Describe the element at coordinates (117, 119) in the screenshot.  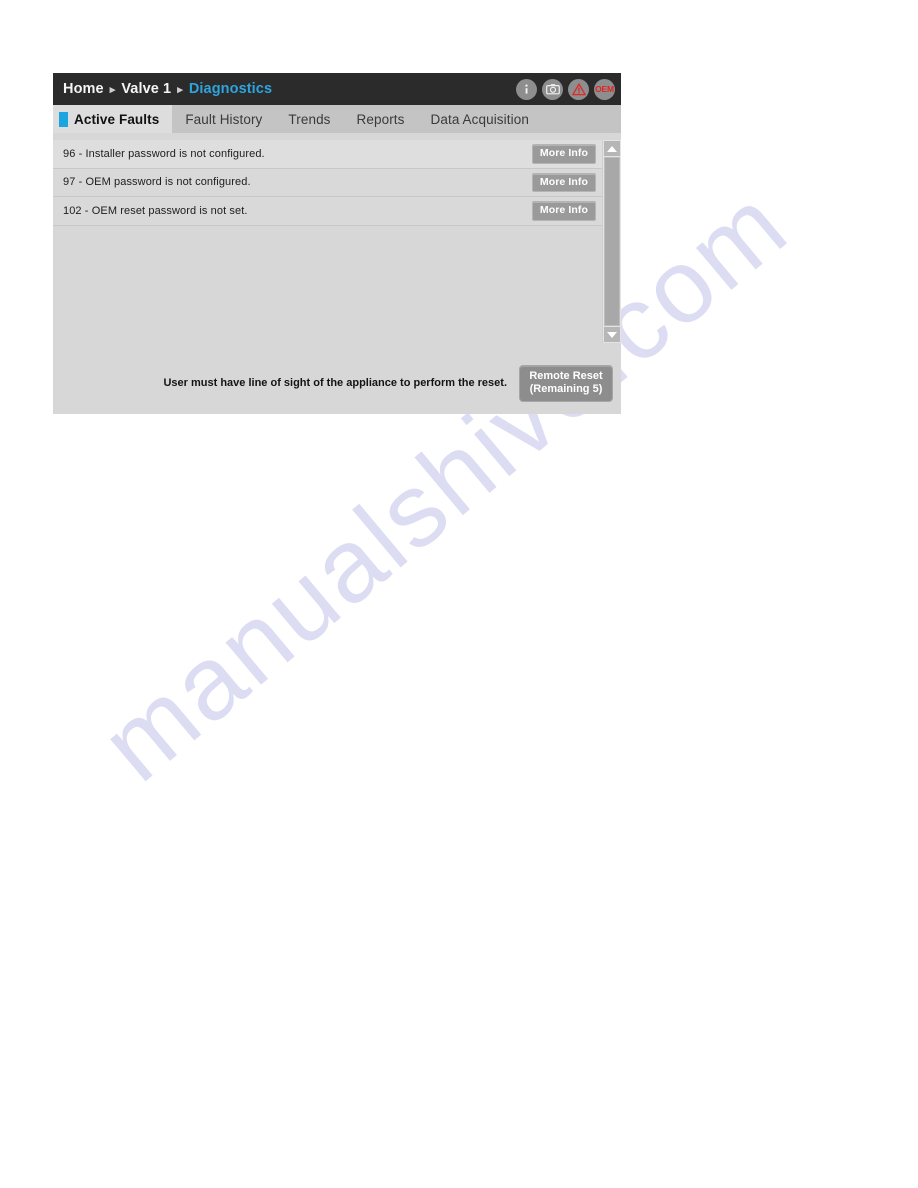
I see `tab-active-faults-label: Active Faults` at that location.